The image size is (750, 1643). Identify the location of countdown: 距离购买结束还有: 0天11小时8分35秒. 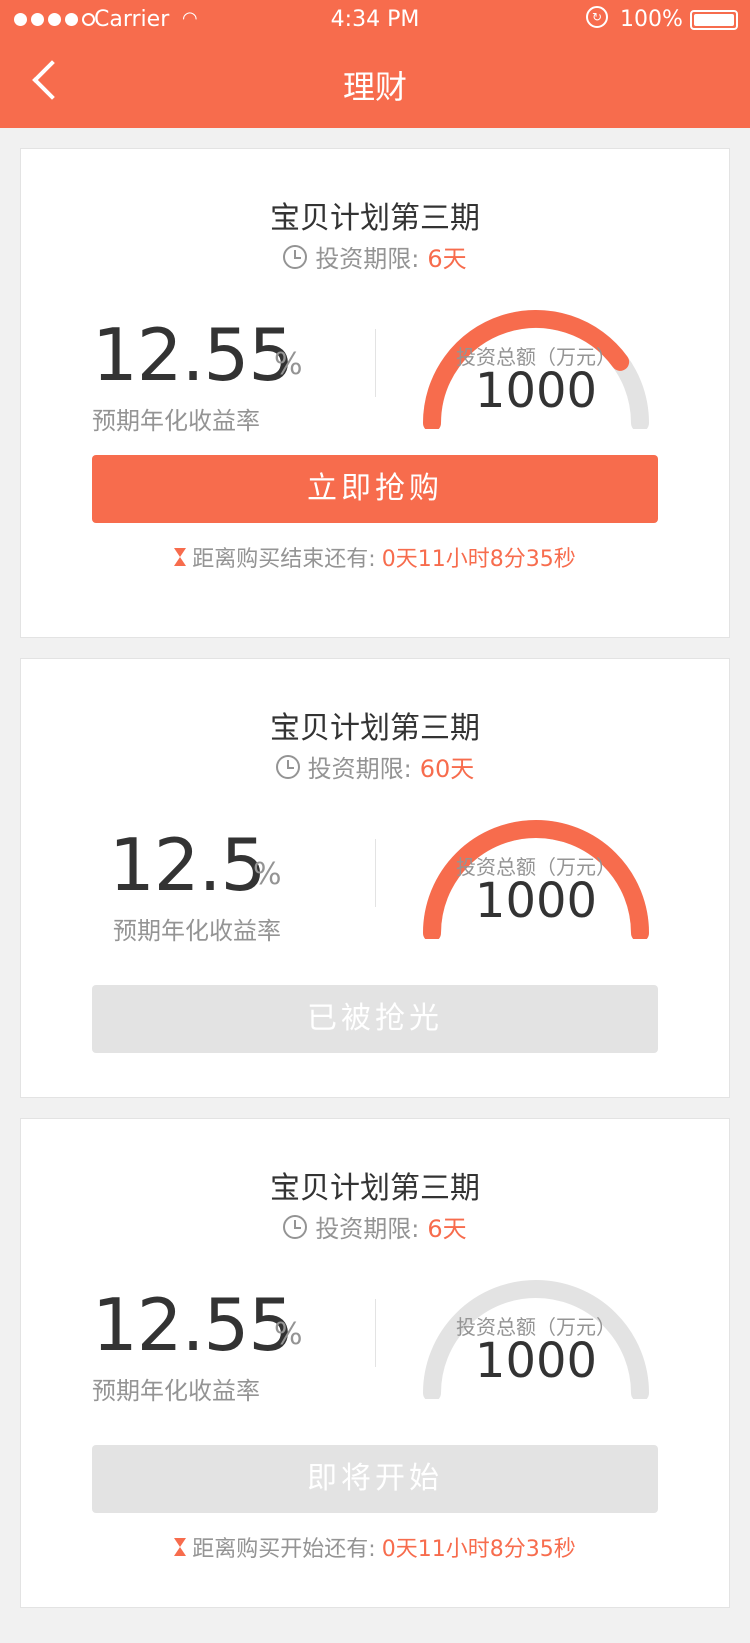
(375, 557).